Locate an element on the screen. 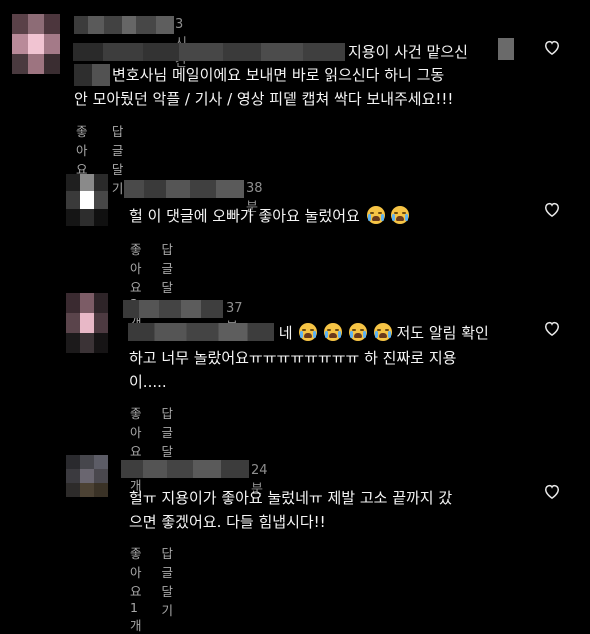 The image size is (590, 634). comment-text-line: 하고 너무 놀랐어요ㅠㅠㅠㅠㅠㅠㅠㅠ 하 진짜로 지용 is located at coordinates (293, 358).